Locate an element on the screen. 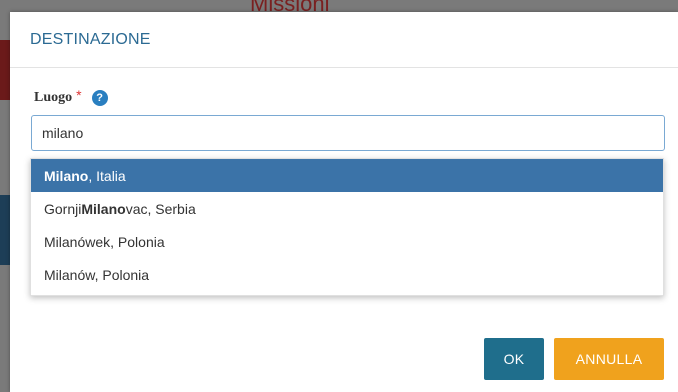 This screenshot has width=678, height=392. item-suffix: vac, Serbia is located at coordinates (160, 208).